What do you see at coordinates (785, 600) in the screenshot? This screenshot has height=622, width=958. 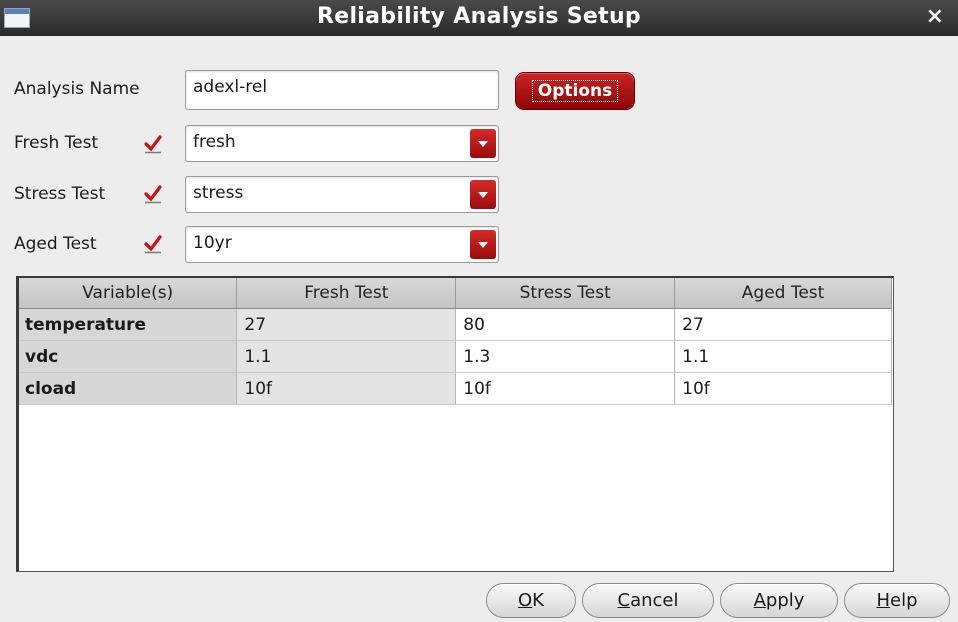 I see `apply-label-rest: pply` at bounding box center [785, 600].